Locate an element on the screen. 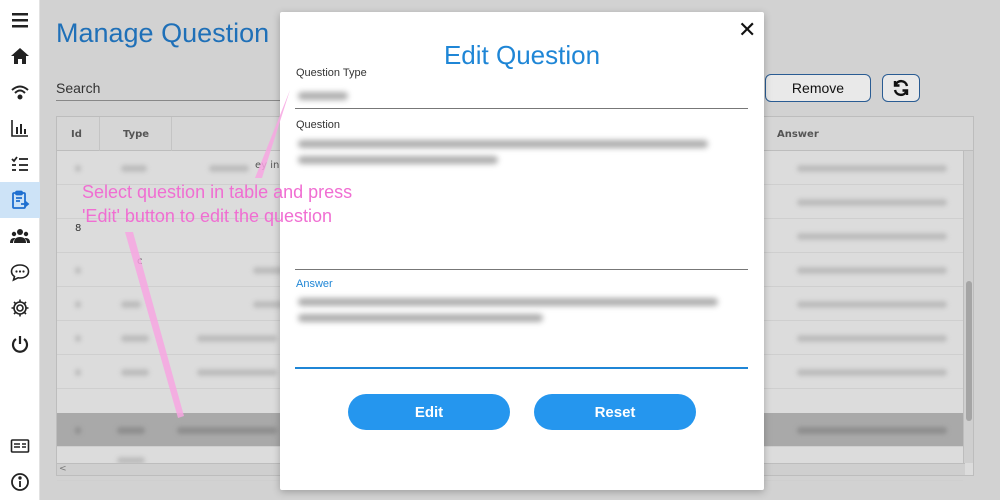 The image size is (1000, 500). info-icon is located at coordinates (20, 482).